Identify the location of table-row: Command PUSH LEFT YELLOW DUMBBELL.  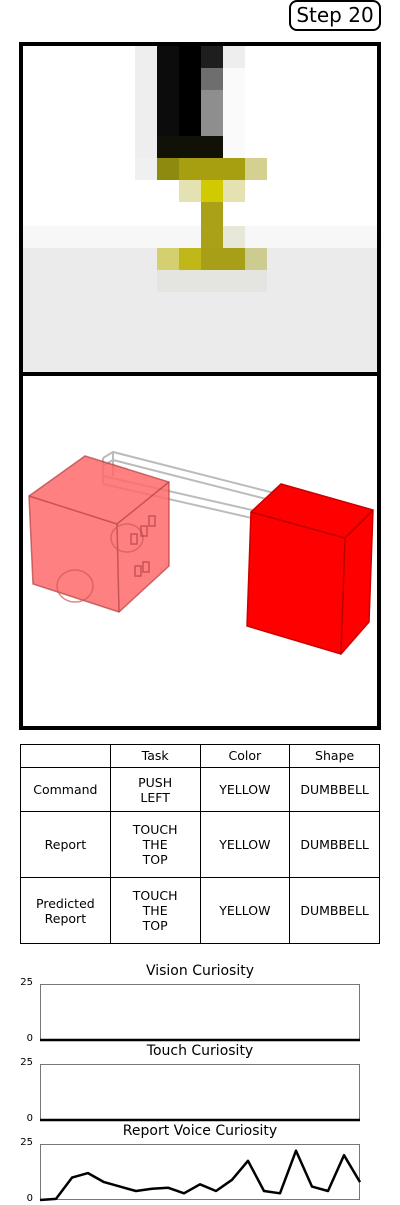
(200, 789).